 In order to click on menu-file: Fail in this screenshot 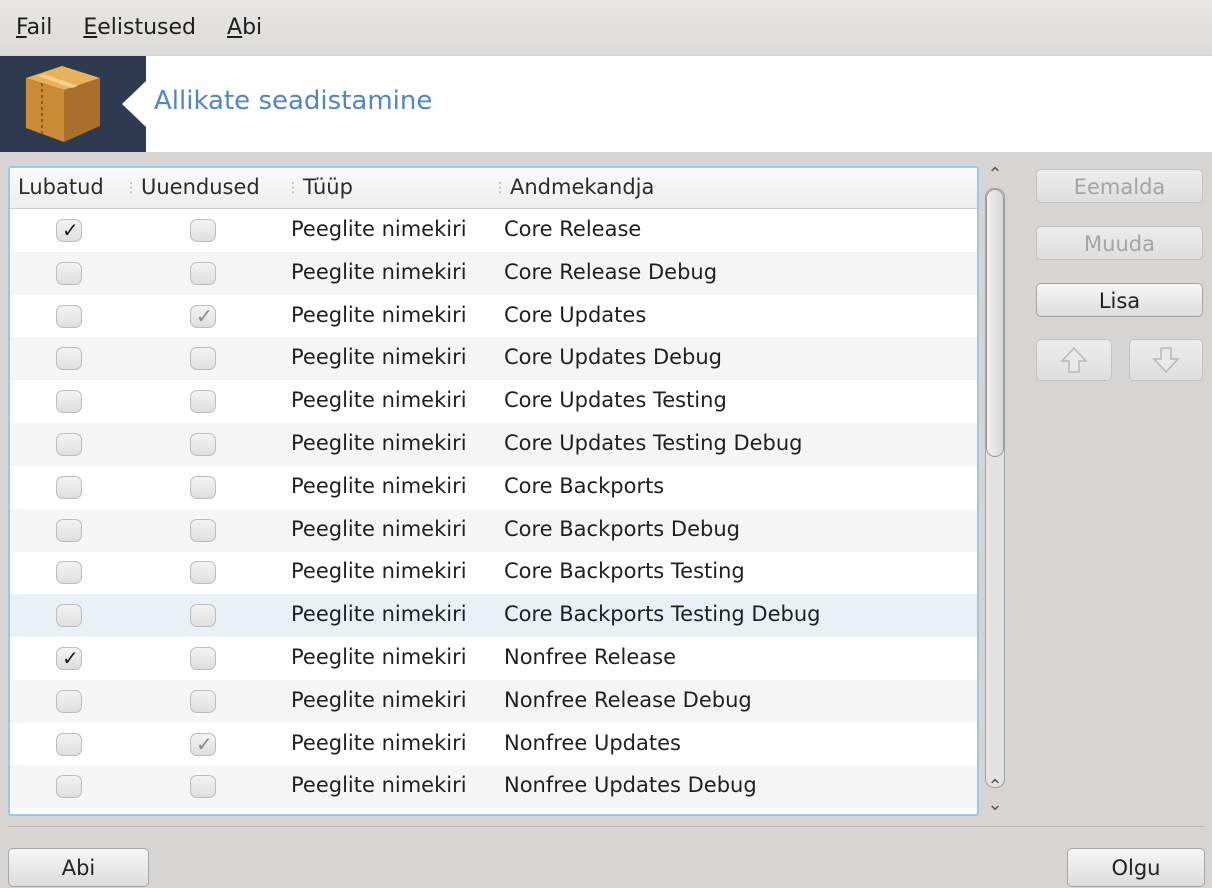, I will do `click(34, 27)`.